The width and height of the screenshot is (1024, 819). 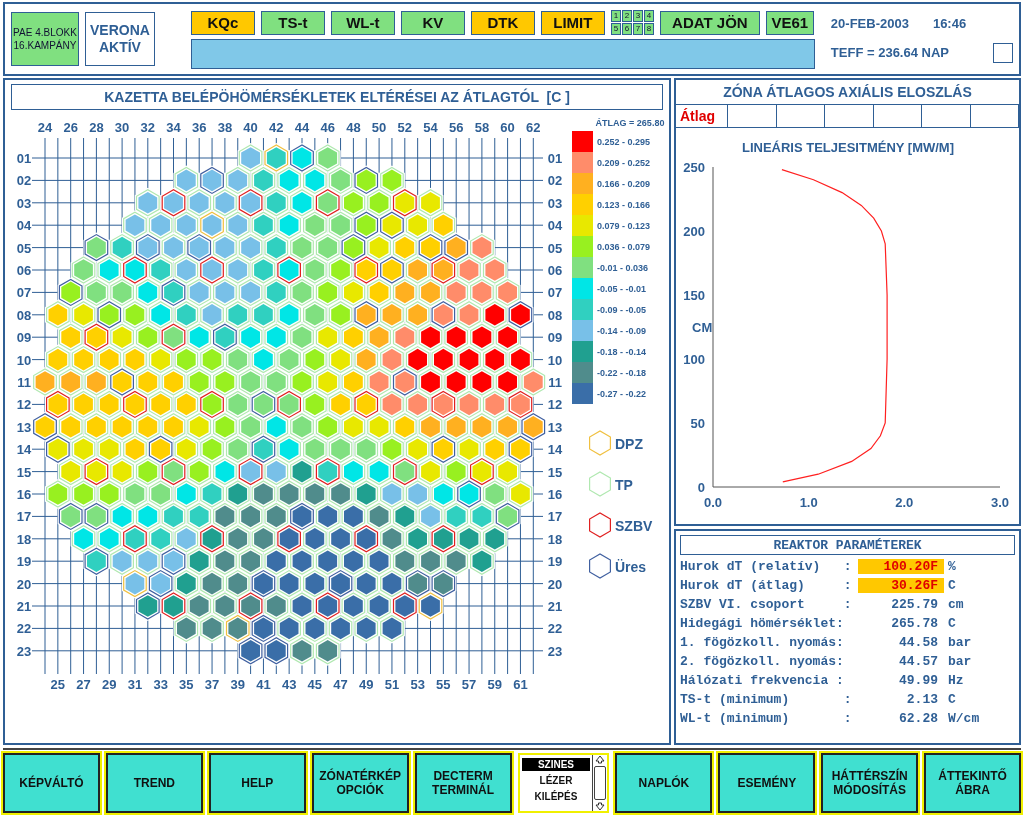 What do you see at coordinates (302, 127) in the screenshot?
I see `column-label: 44` at bounding box center [302, 127].